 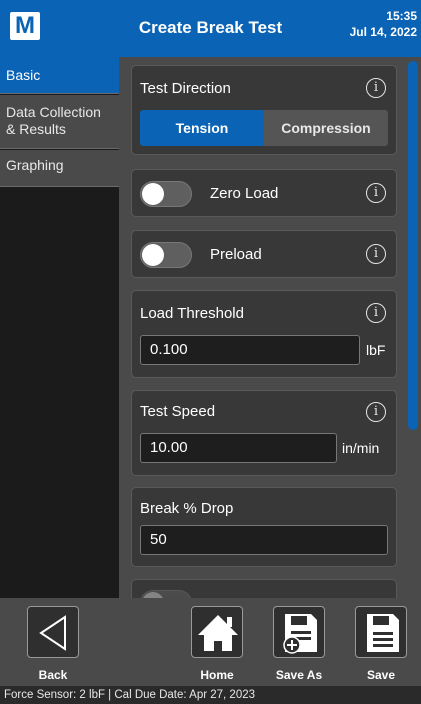 What do you see at coordinates (202, 128) in the screenshot?
I see `tension-option: Tension` at bounding box center [202, 128].